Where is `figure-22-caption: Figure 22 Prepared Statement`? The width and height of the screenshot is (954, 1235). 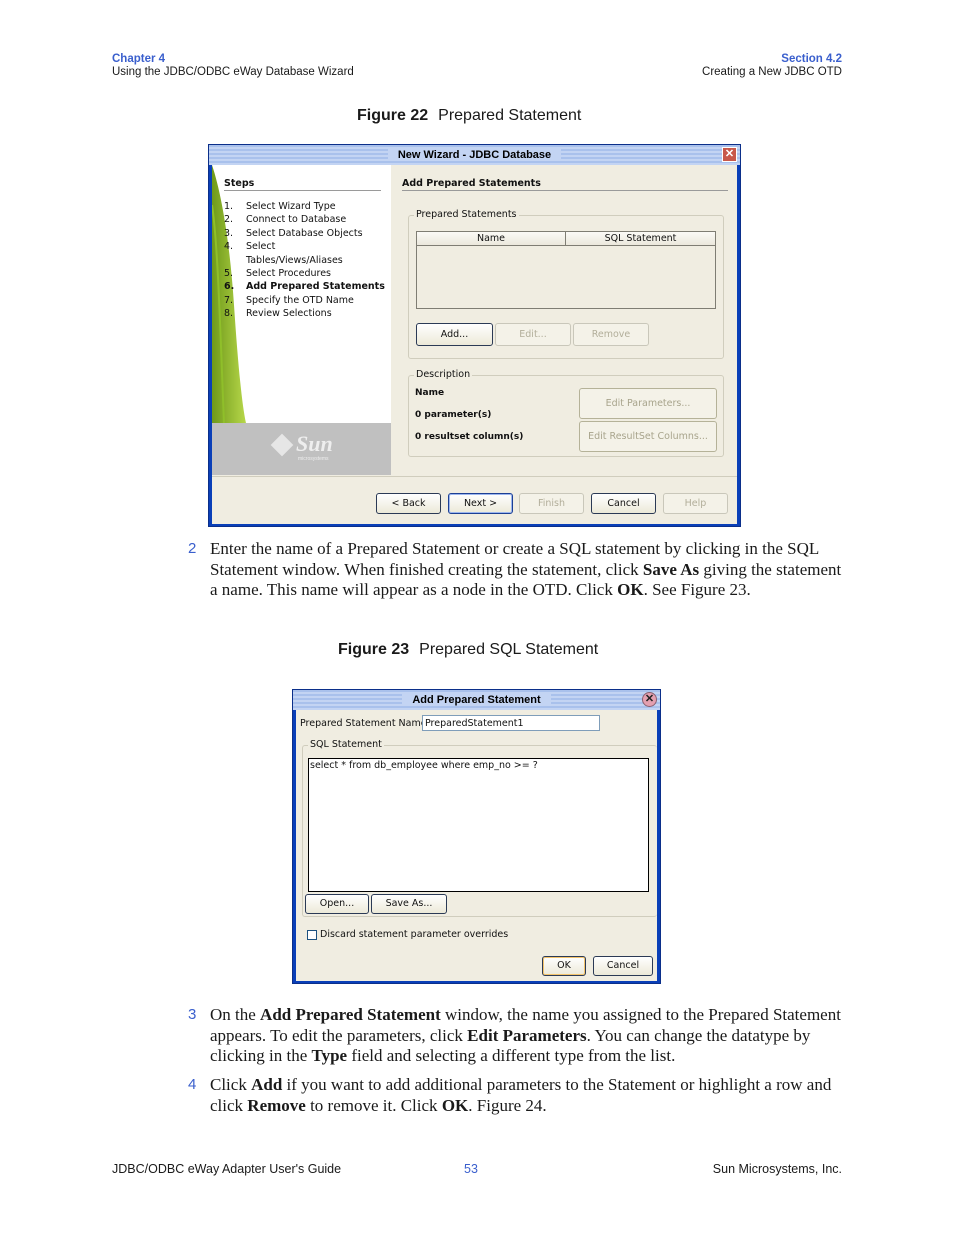
figure-22-caption: Figure 22 Prepared Statement is located at coordinates (469, 116).